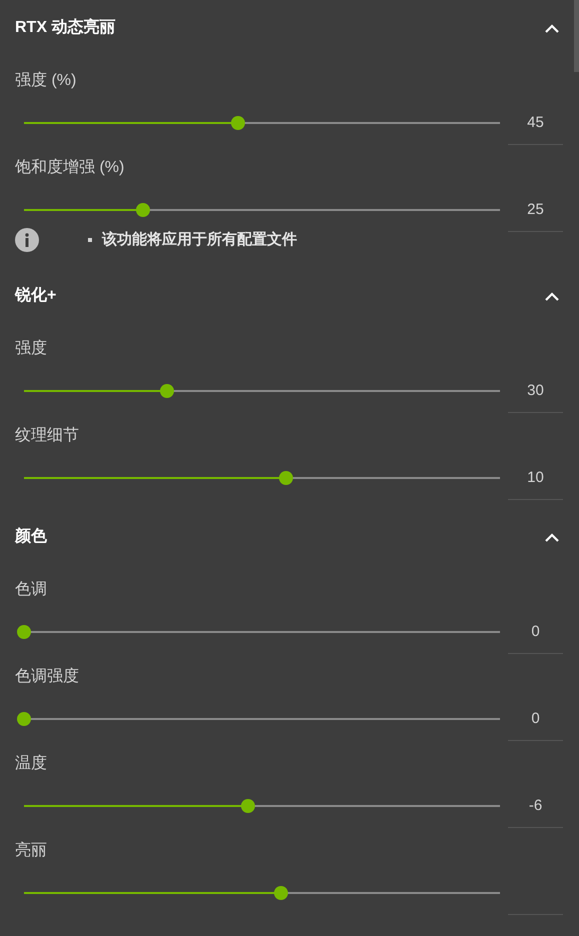 This screenshot has width=579, height=936. Describe the element at coordinates (35, 296) in the screenshot. I see `section-title: 锐化+` at that location.